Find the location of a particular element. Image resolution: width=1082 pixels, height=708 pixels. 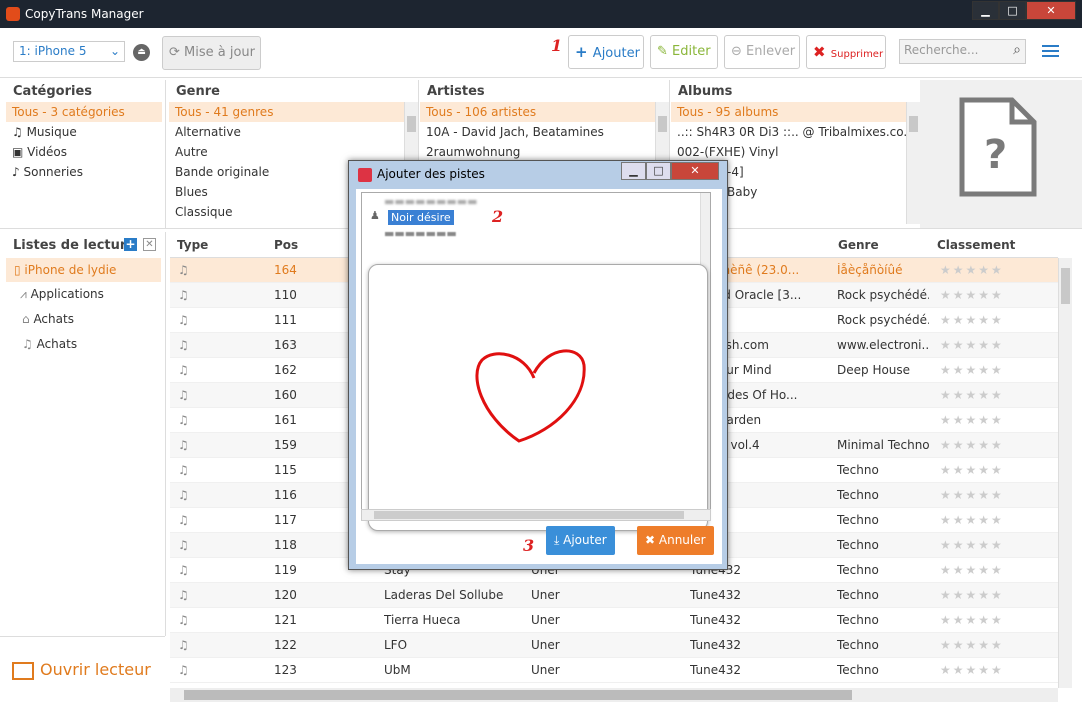

remove-button: ⊖ Enlever is located at coordinates (762, 52).